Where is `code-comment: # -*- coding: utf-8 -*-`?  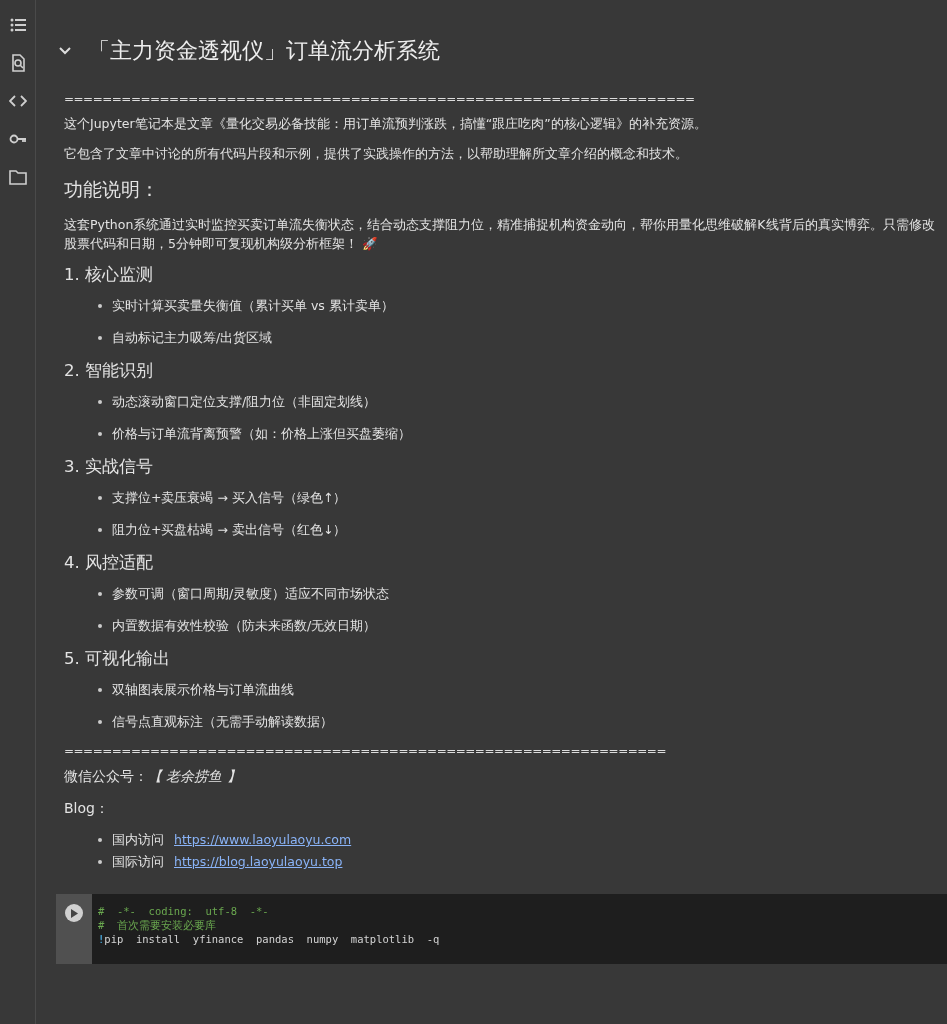 code-comment: # -*- coding: utf-8 -*- is located at coordinates (184, 911).